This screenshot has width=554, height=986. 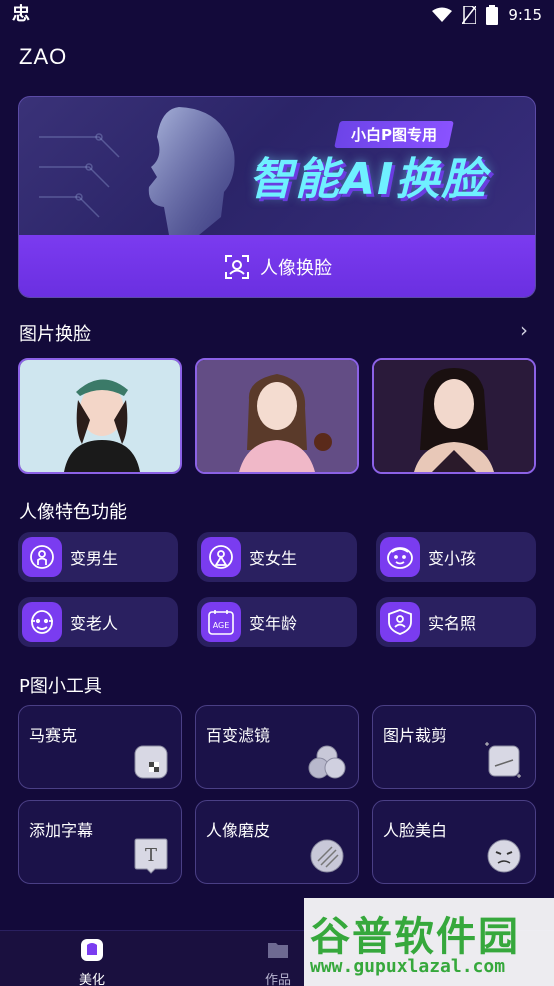 I want to click on no-sim-icon, so click(x=469, y=15).